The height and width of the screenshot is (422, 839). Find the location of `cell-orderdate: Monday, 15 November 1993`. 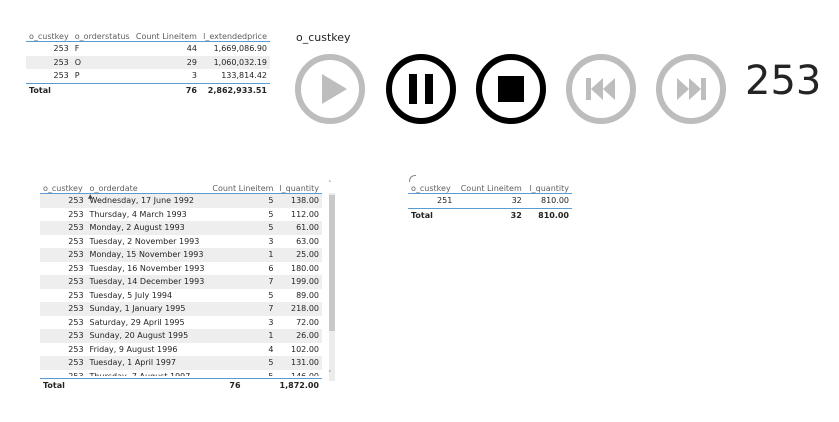

cell-orderdate: Monday, 15 November 1993 is located at coordinates (148, 255).